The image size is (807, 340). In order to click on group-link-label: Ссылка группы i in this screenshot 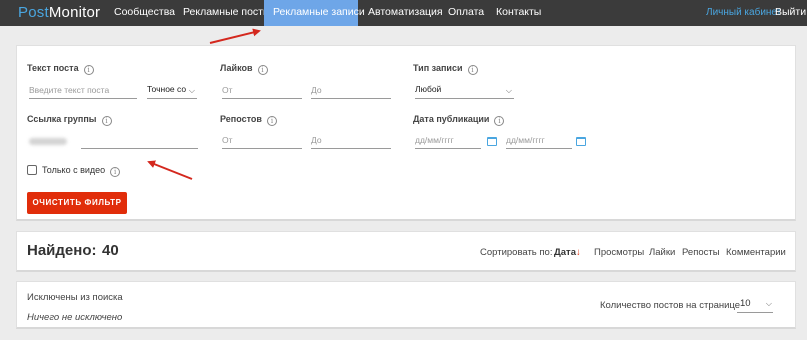, I will do `click(69, 120)`.